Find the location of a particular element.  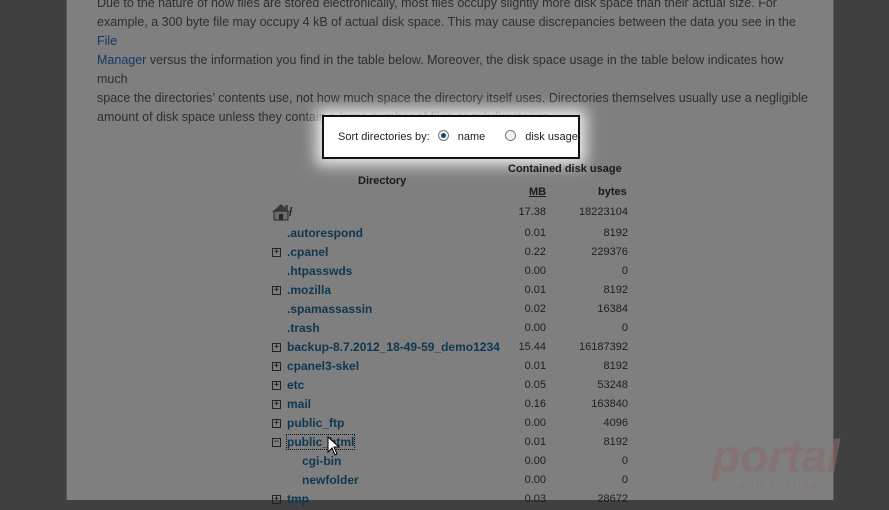

directory-bytes: 53248 is located at coordinates (612, 385).